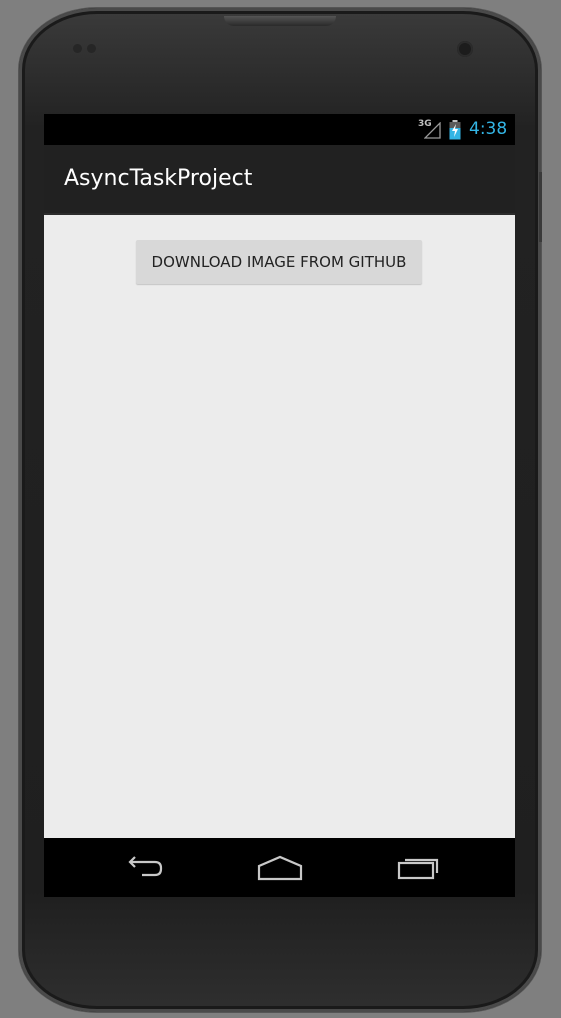 The width and height of the screenshot is (561, 1018). I want to click on signal-icon, so click(432, 130).